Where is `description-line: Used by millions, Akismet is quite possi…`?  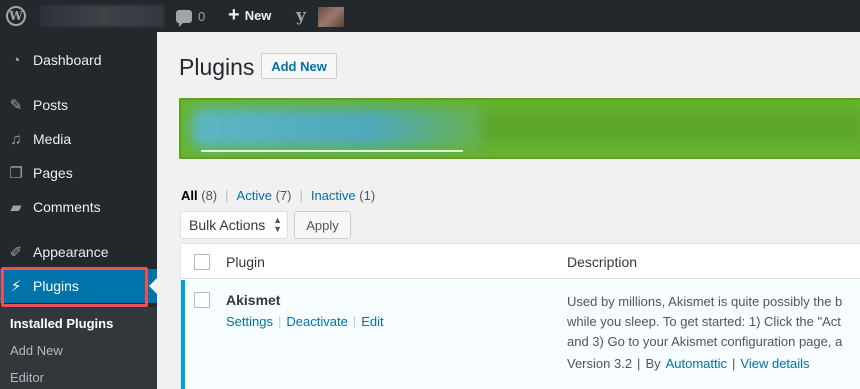 description-line: Used by millions, Akismet is quite possi… is located at coordinates (705, 301).